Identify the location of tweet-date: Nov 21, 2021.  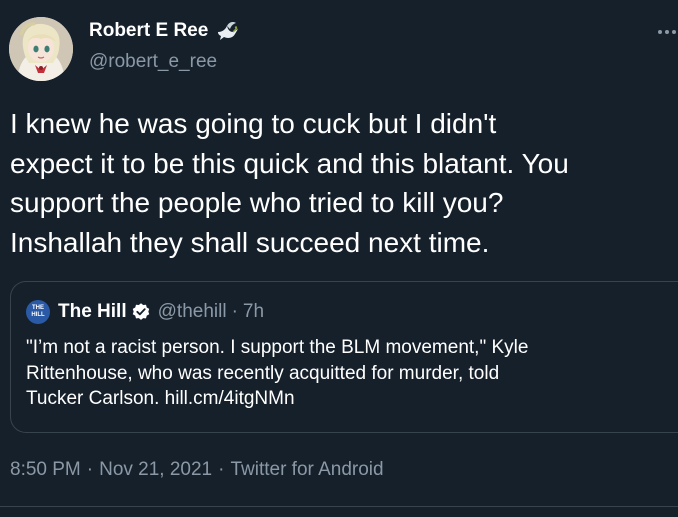
(155, 469).